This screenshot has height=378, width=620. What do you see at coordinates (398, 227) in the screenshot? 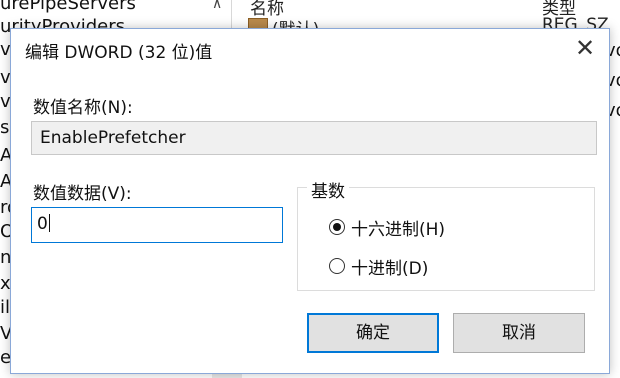
I see `radio-hexadecimal-label: 十六进制(H)` at bounding box center [398, 227].